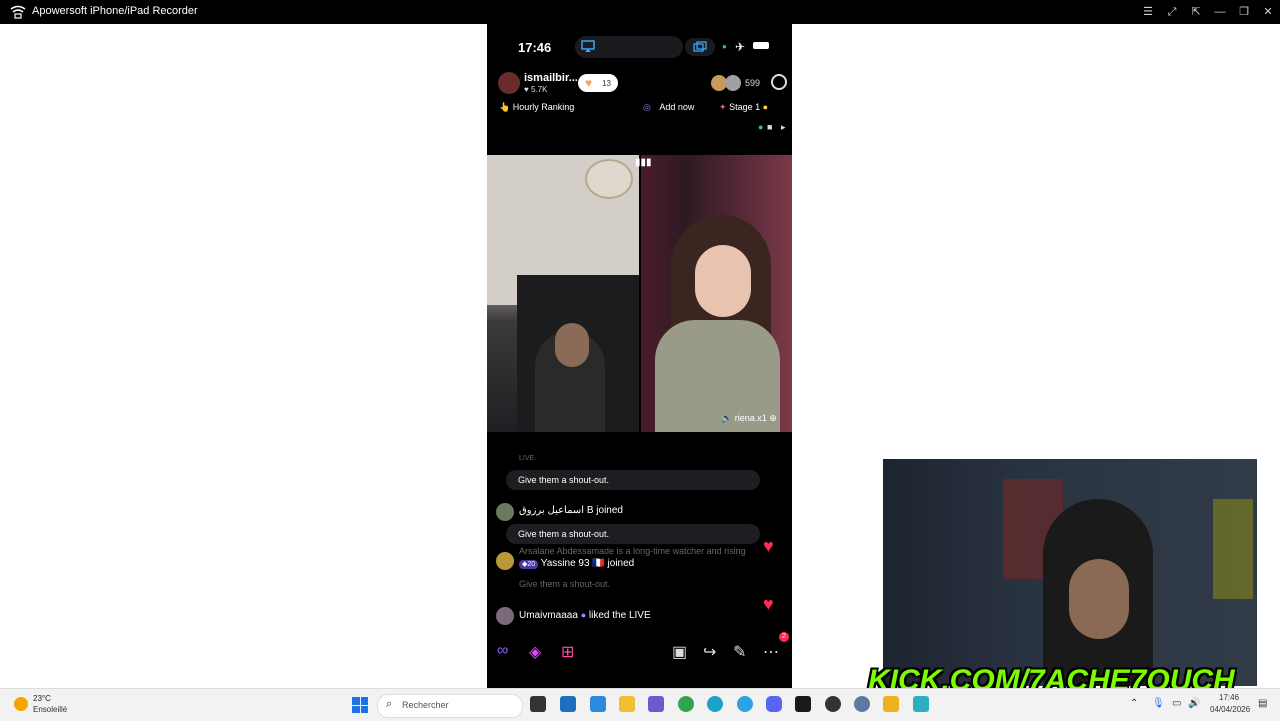  Describe the element at coordinates (1220, 12) in the screenshot. I see `minimize-button: —` at that location.